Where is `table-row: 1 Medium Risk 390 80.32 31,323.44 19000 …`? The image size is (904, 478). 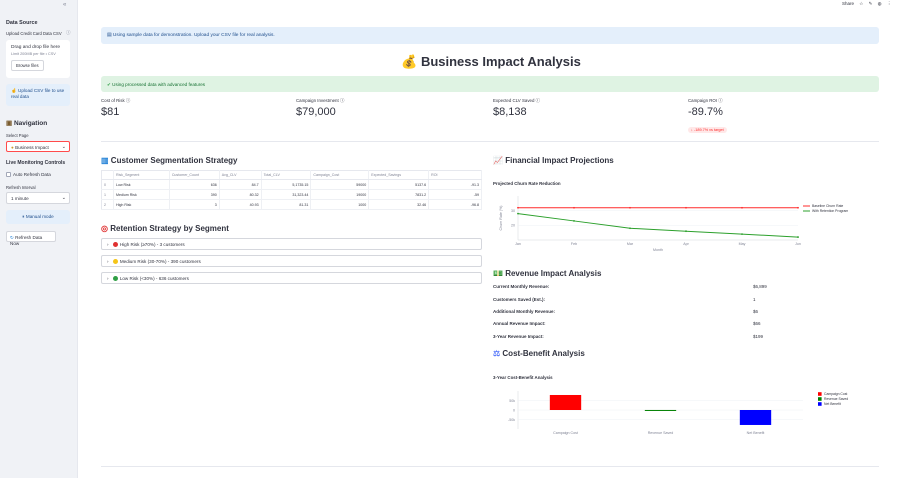 table-row: 1 Medium Risk 390 80.32 31,323.44 19000 … is located at coordinates (291, 194).